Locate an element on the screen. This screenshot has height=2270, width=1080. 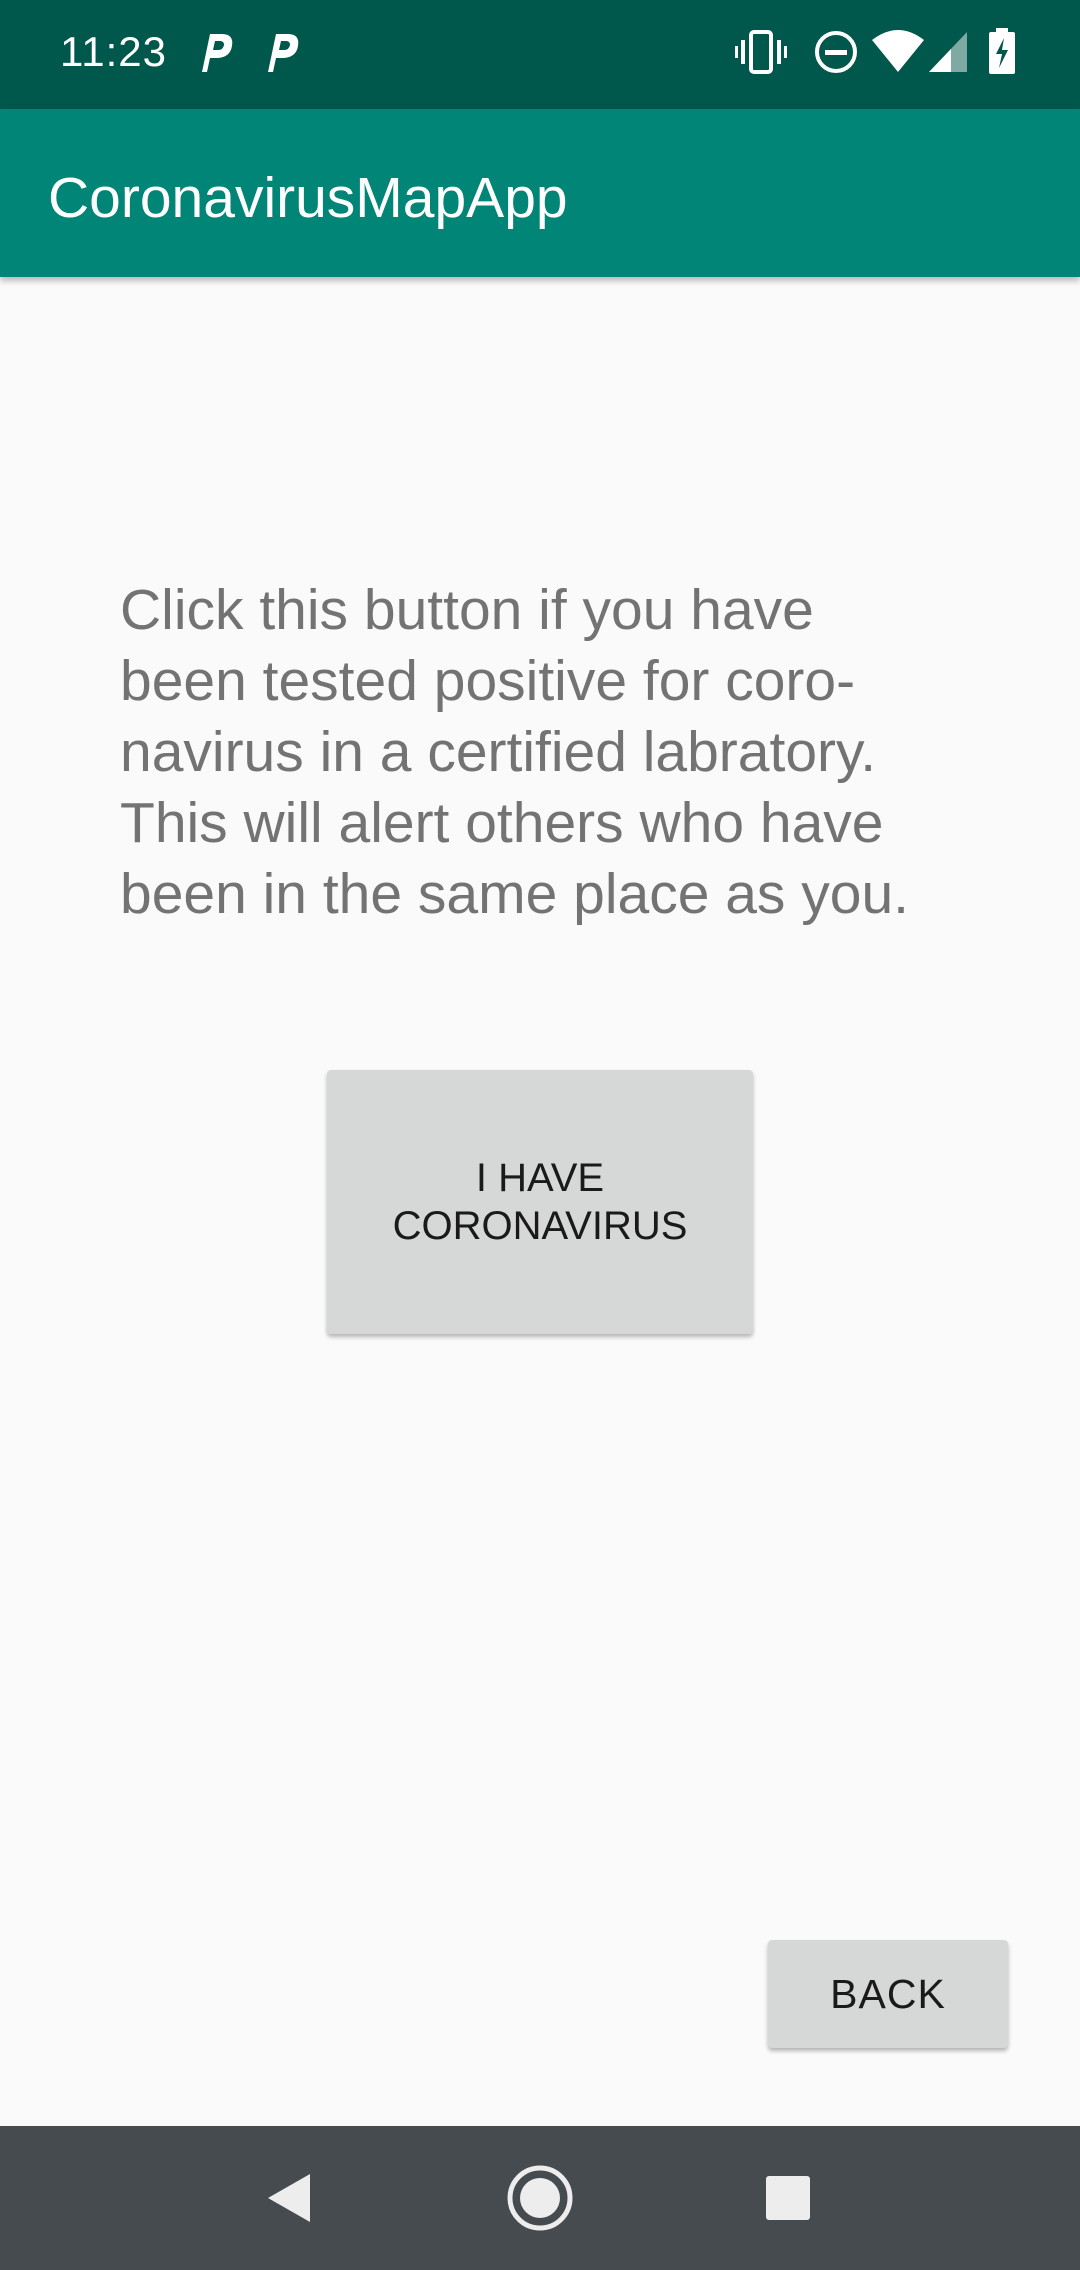
navigation-bar is located at coordinates (540, 2198).